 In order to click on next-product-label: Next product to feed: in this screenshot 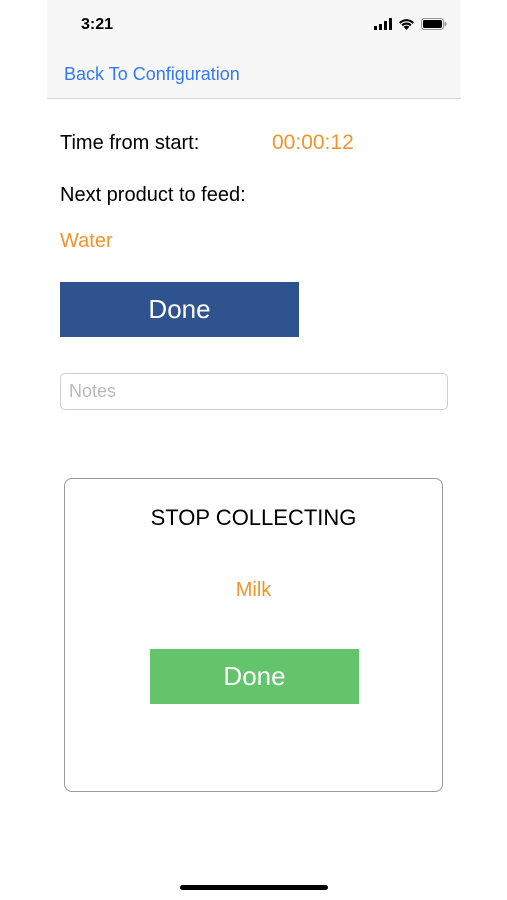, I will do `click(153, 195)`.